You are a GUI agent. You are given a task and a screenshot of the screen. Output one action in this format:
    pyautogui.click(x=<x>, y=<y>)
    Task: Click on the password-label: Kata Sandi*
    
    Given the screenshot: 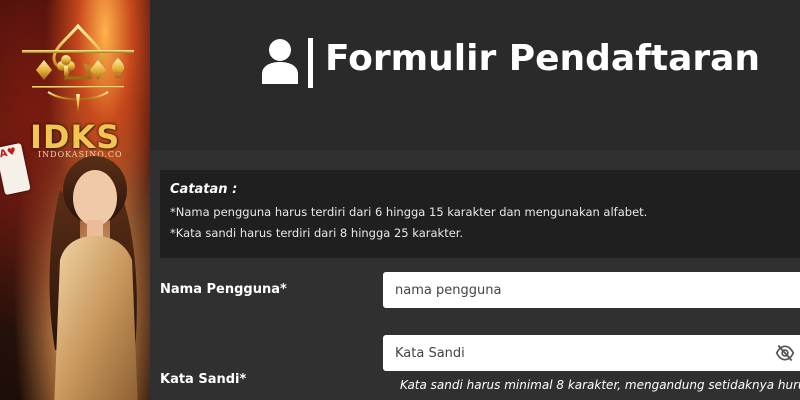 What is the action you would take?
    pyautogui.click(x=203, y=379)
    